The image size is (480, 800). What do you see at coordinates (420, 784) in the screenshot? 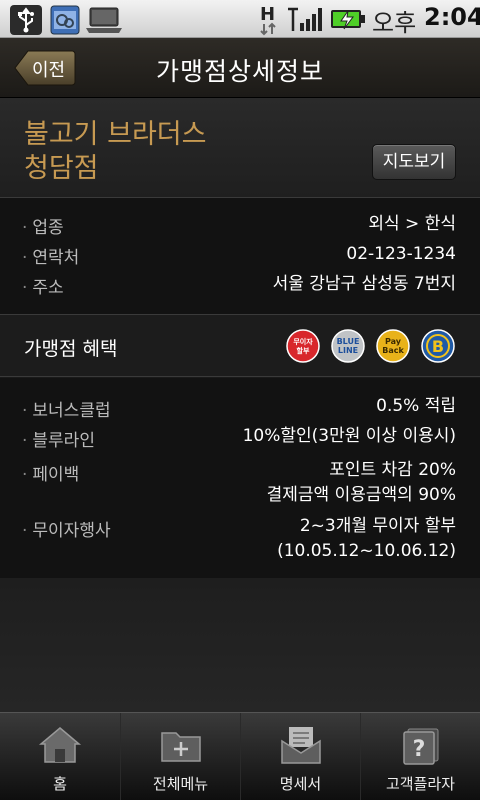
I see `tab-customer-plaza-label: 고객플라자` at bounding box center [420, 784].